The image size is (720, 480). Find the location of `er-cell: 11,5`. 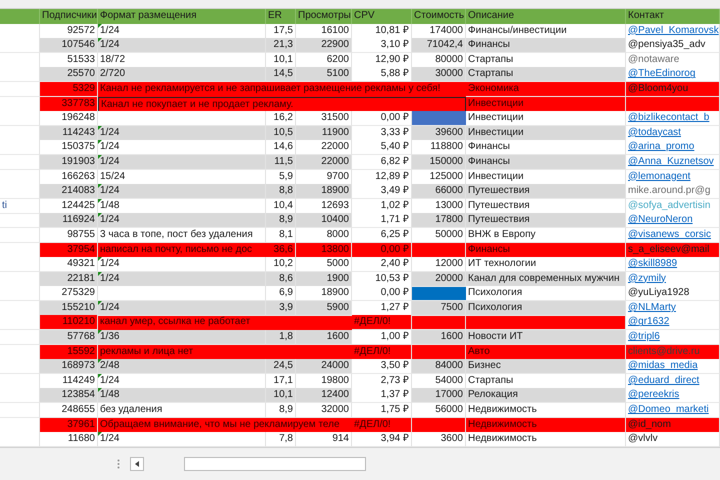

er-cell: 11,5 is located at coordinates (281, 162).